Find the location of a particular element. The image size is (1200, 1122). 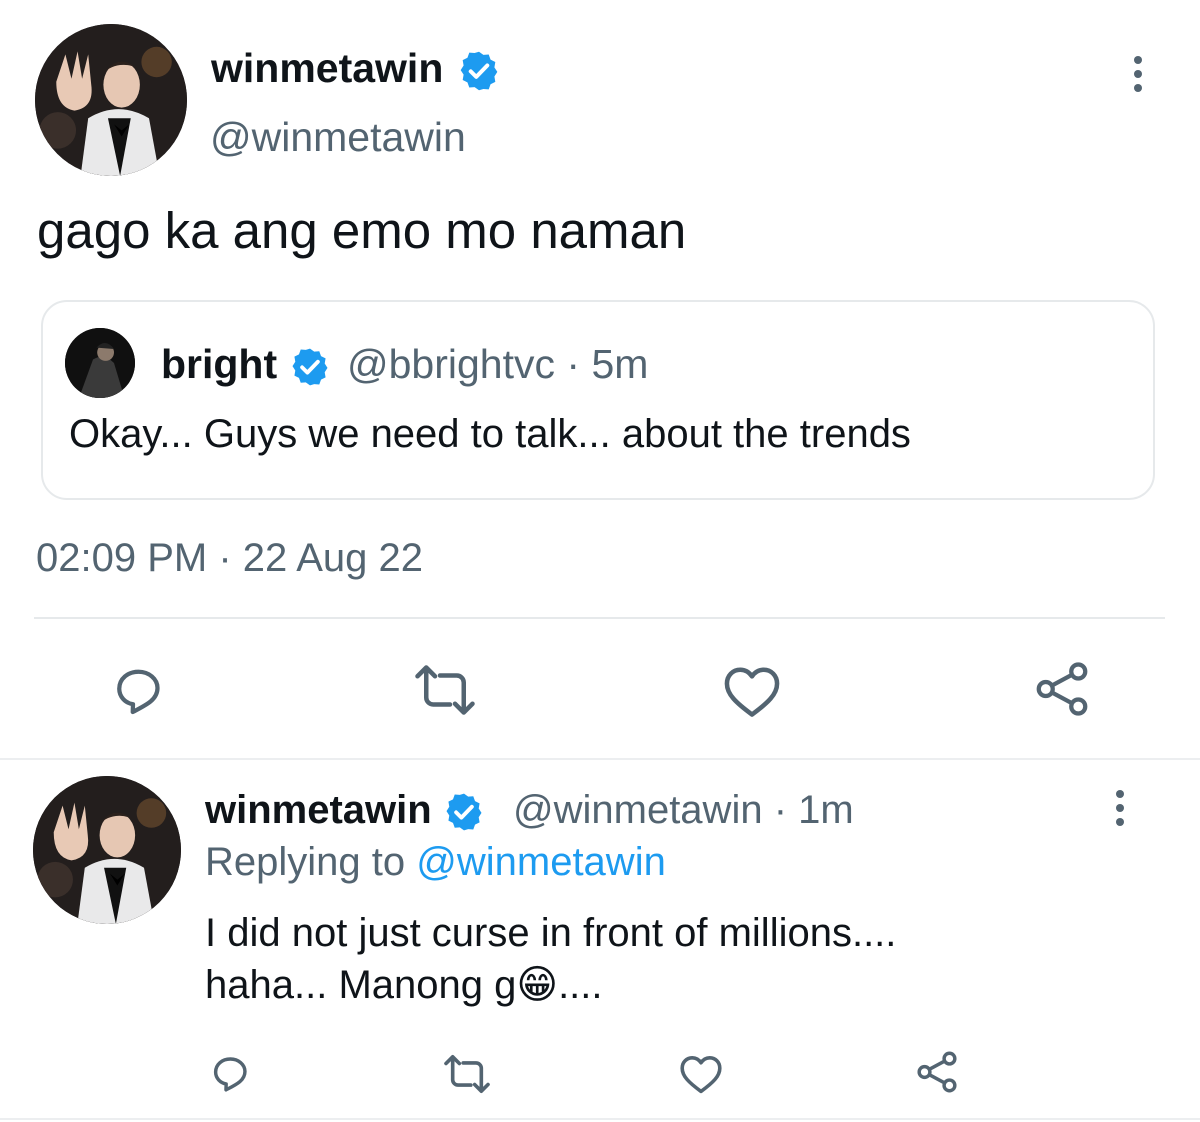

quoted-avatar is located at coordinates (100, 363).